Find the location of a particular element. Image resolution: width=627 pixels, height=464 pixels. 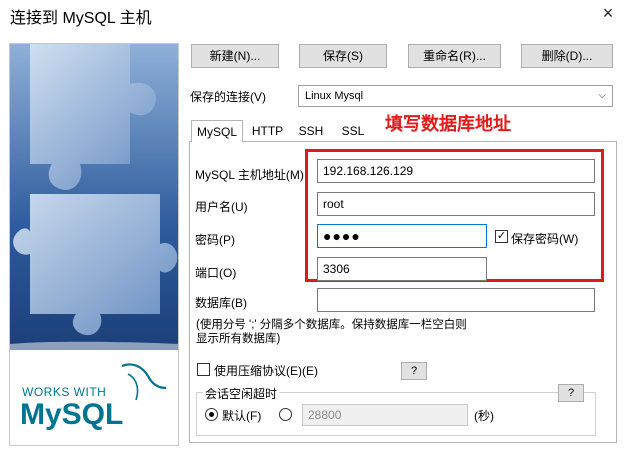

timeout-default-radio is located at coordinates (211, 414).